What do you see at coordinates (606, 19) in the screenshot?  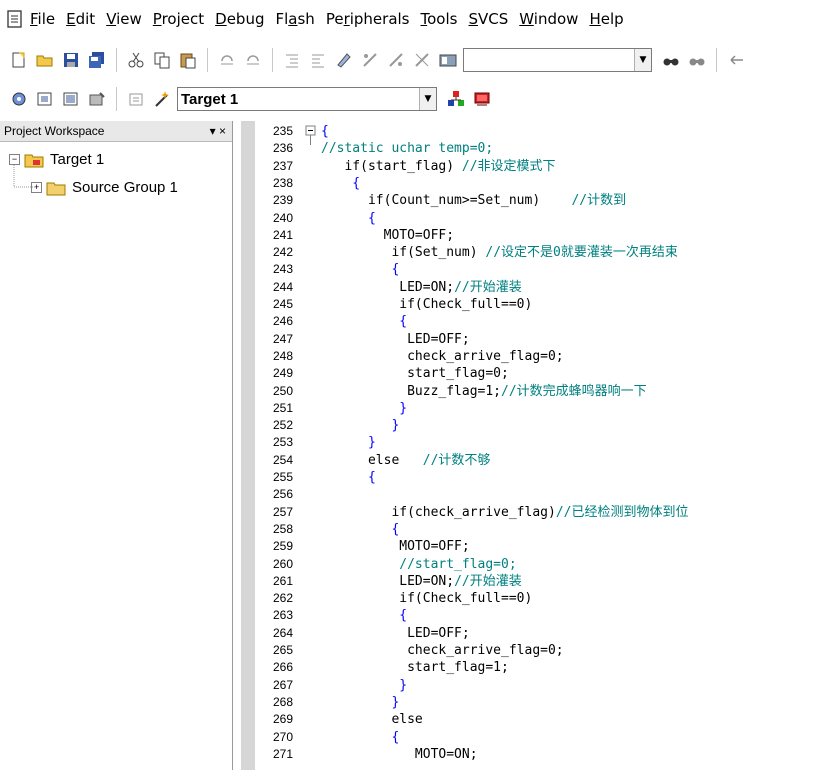 I see `menu-item: Help` at bounding box center [606, 19].